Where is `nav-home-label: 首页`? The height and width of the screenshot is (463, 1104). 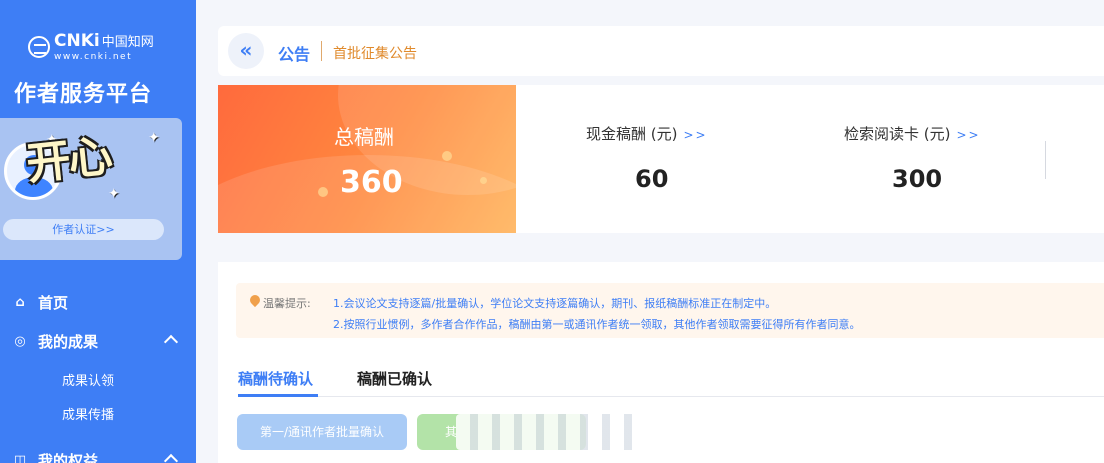
nav-home-label: 首页 is located at coordinates (53, 302).